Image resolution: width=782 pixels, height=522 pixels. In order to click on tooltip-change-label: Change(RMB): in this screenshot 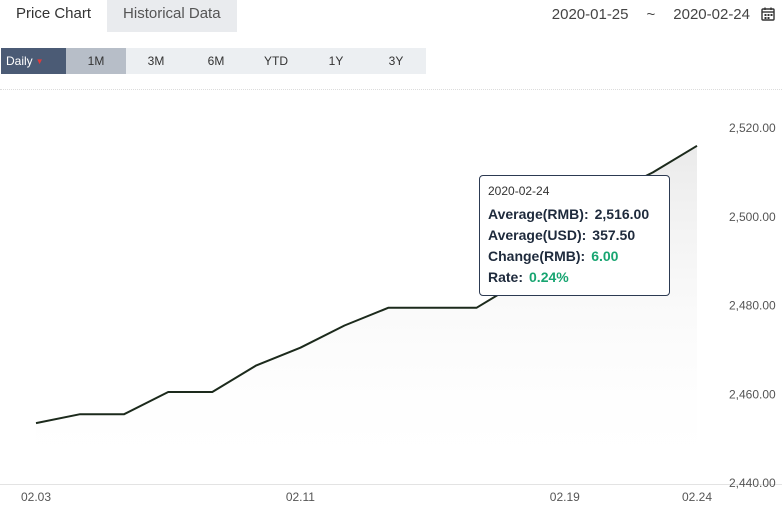, I will do `click(537, 256)`.